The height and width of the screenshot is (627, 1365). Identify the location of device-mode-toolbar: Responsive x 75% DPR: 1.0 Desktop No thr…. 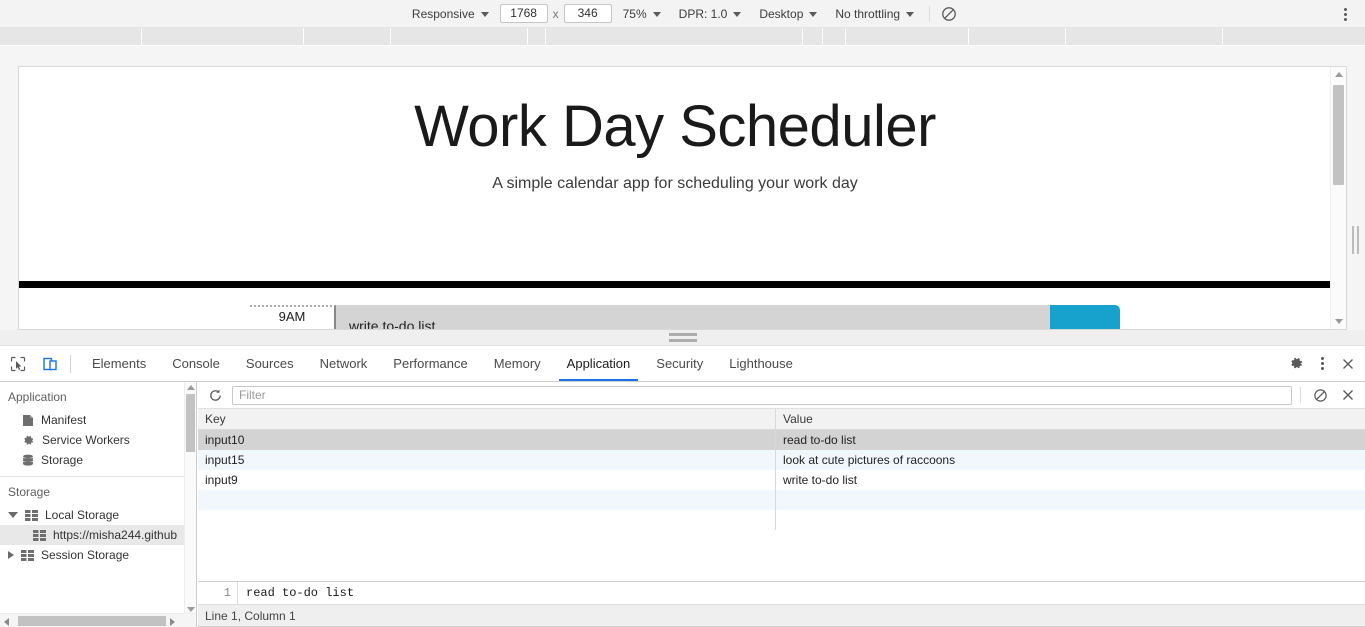
(682, 14).